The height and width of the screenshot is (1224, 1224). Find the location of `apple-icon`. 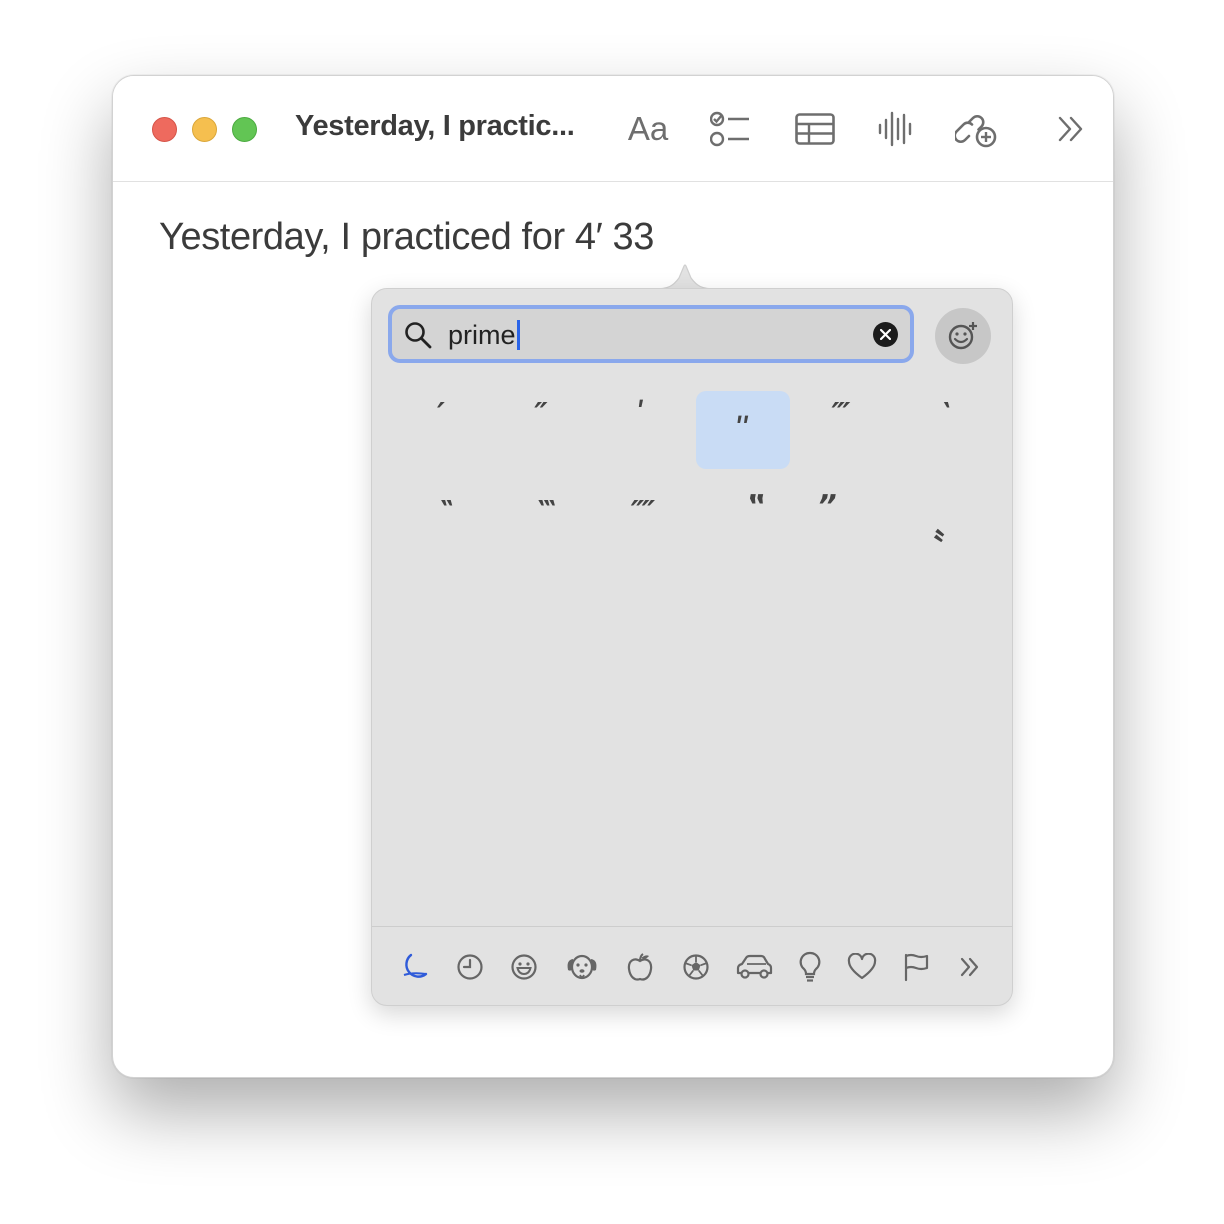

apple-icon is located at coordinates (640, 967).